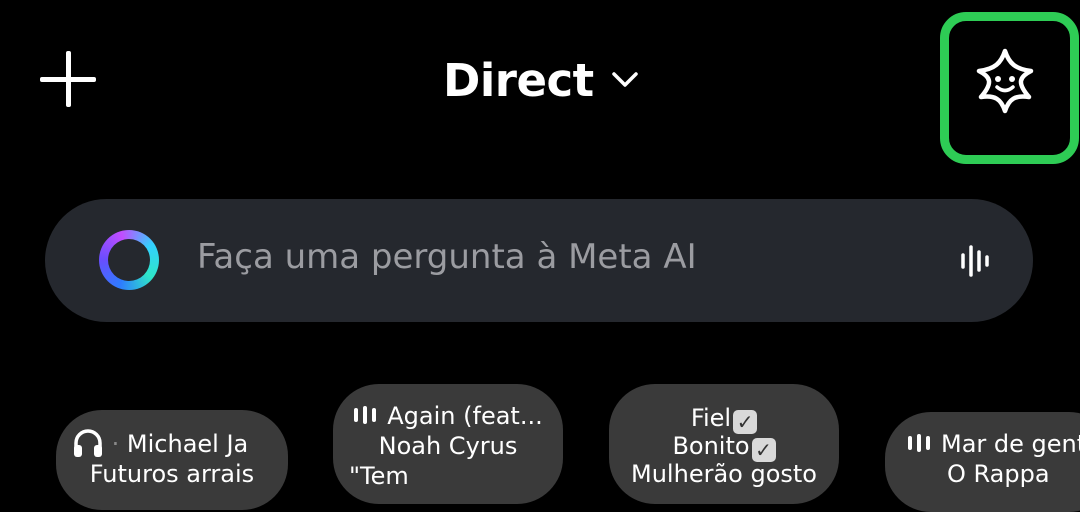  Describe the element at coordinates (1010, 444) in the screenshot. I see `note-line: Mar de gent` at that location.